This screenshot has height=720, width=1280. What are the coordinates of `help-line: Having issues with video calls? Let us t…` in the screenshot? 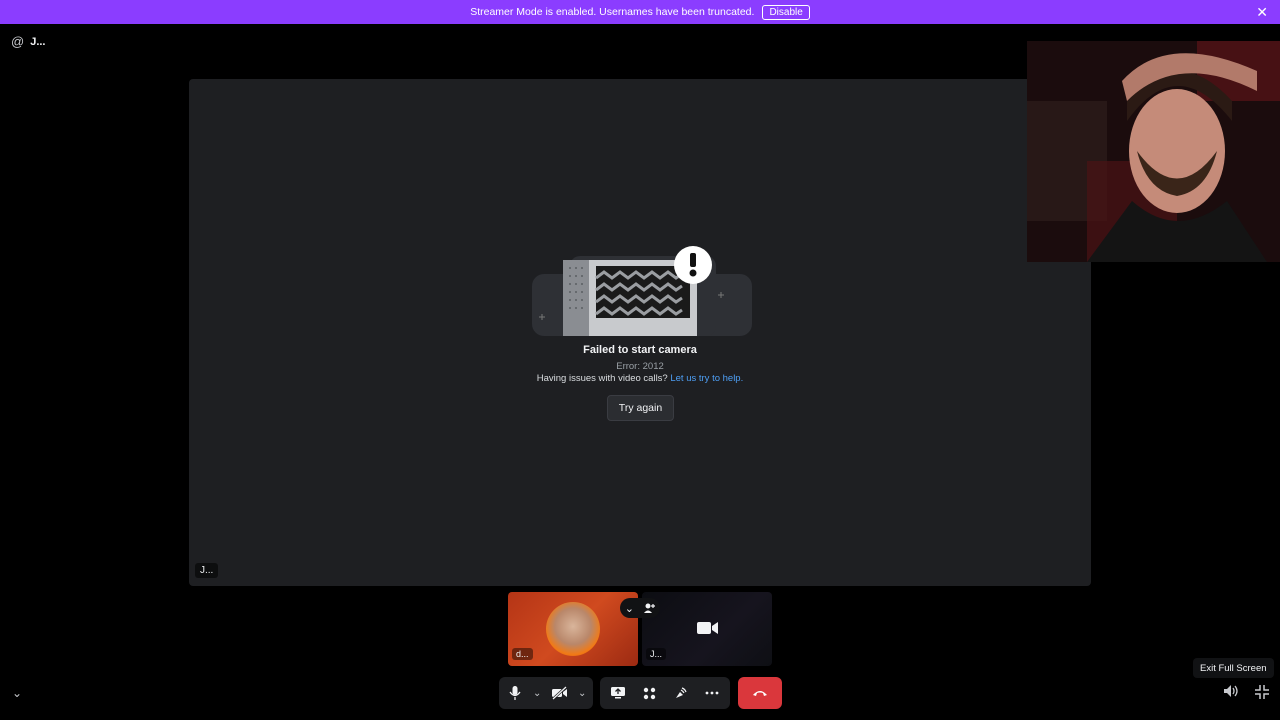 It's located at (640, 378).